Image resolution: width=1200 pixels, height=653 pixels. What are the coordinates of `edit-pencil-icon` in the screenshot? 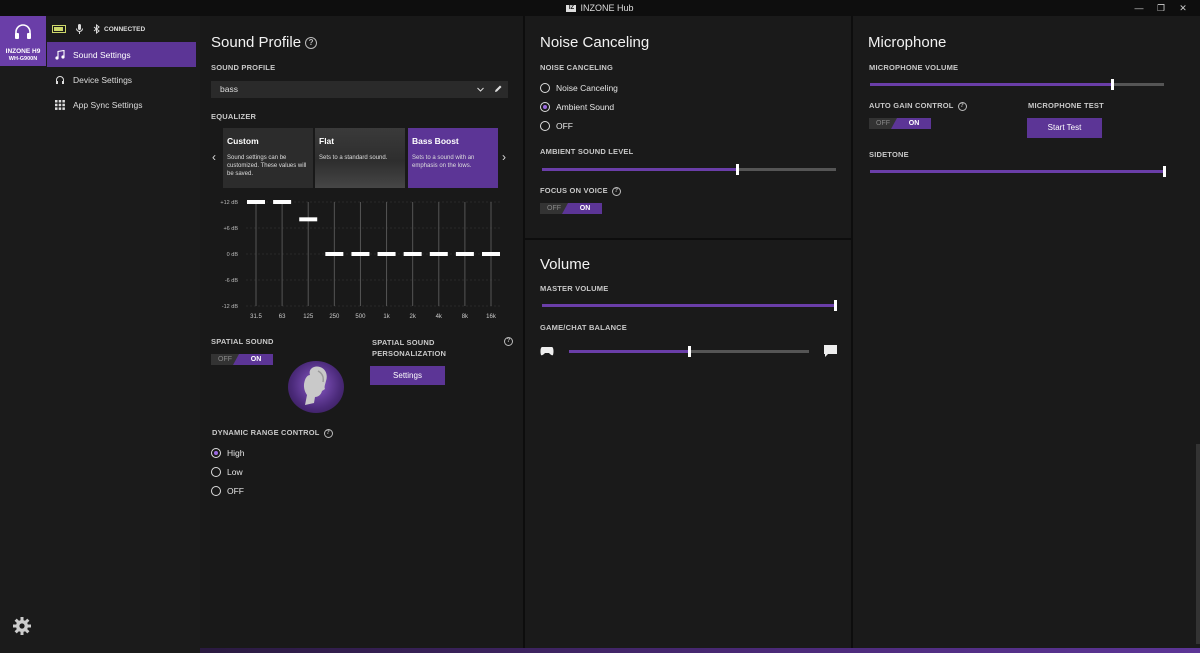 It's located at (498, 89).